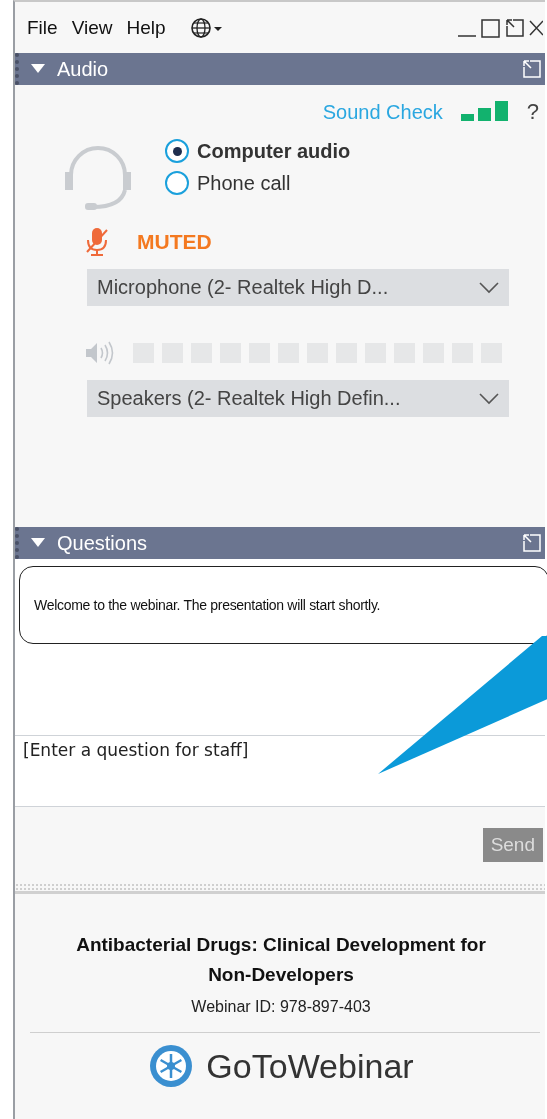  I want to click on panel-title: Audio, so click(83, 69).